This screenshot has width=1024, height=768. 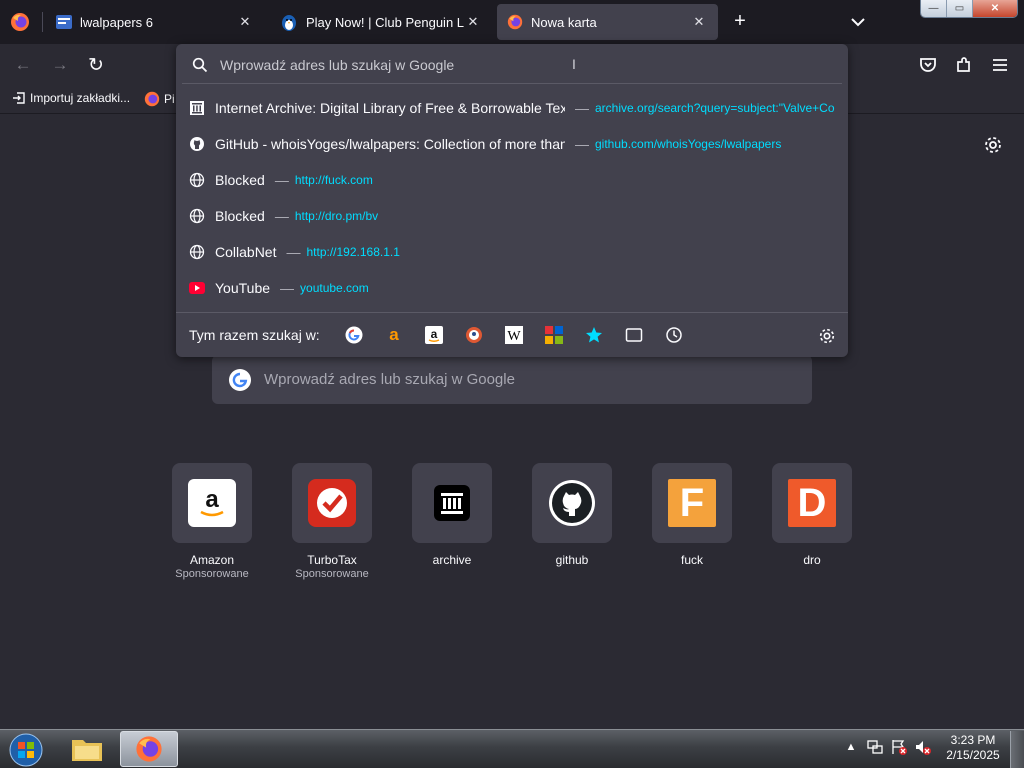 I want to click on network-icon, so click(x=875, y=747).